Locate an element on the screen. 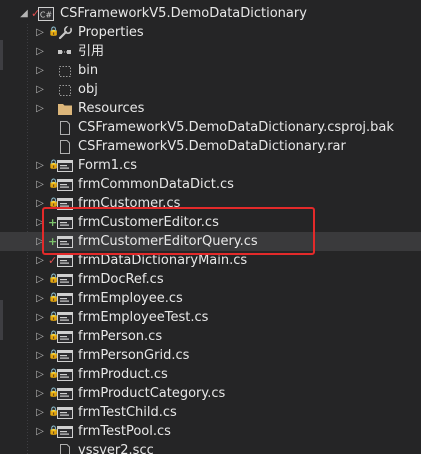 The height and width of the screenshot is (454, 421). tree-item-label: frmCustomer.cs is located at coordinates (129, 203).